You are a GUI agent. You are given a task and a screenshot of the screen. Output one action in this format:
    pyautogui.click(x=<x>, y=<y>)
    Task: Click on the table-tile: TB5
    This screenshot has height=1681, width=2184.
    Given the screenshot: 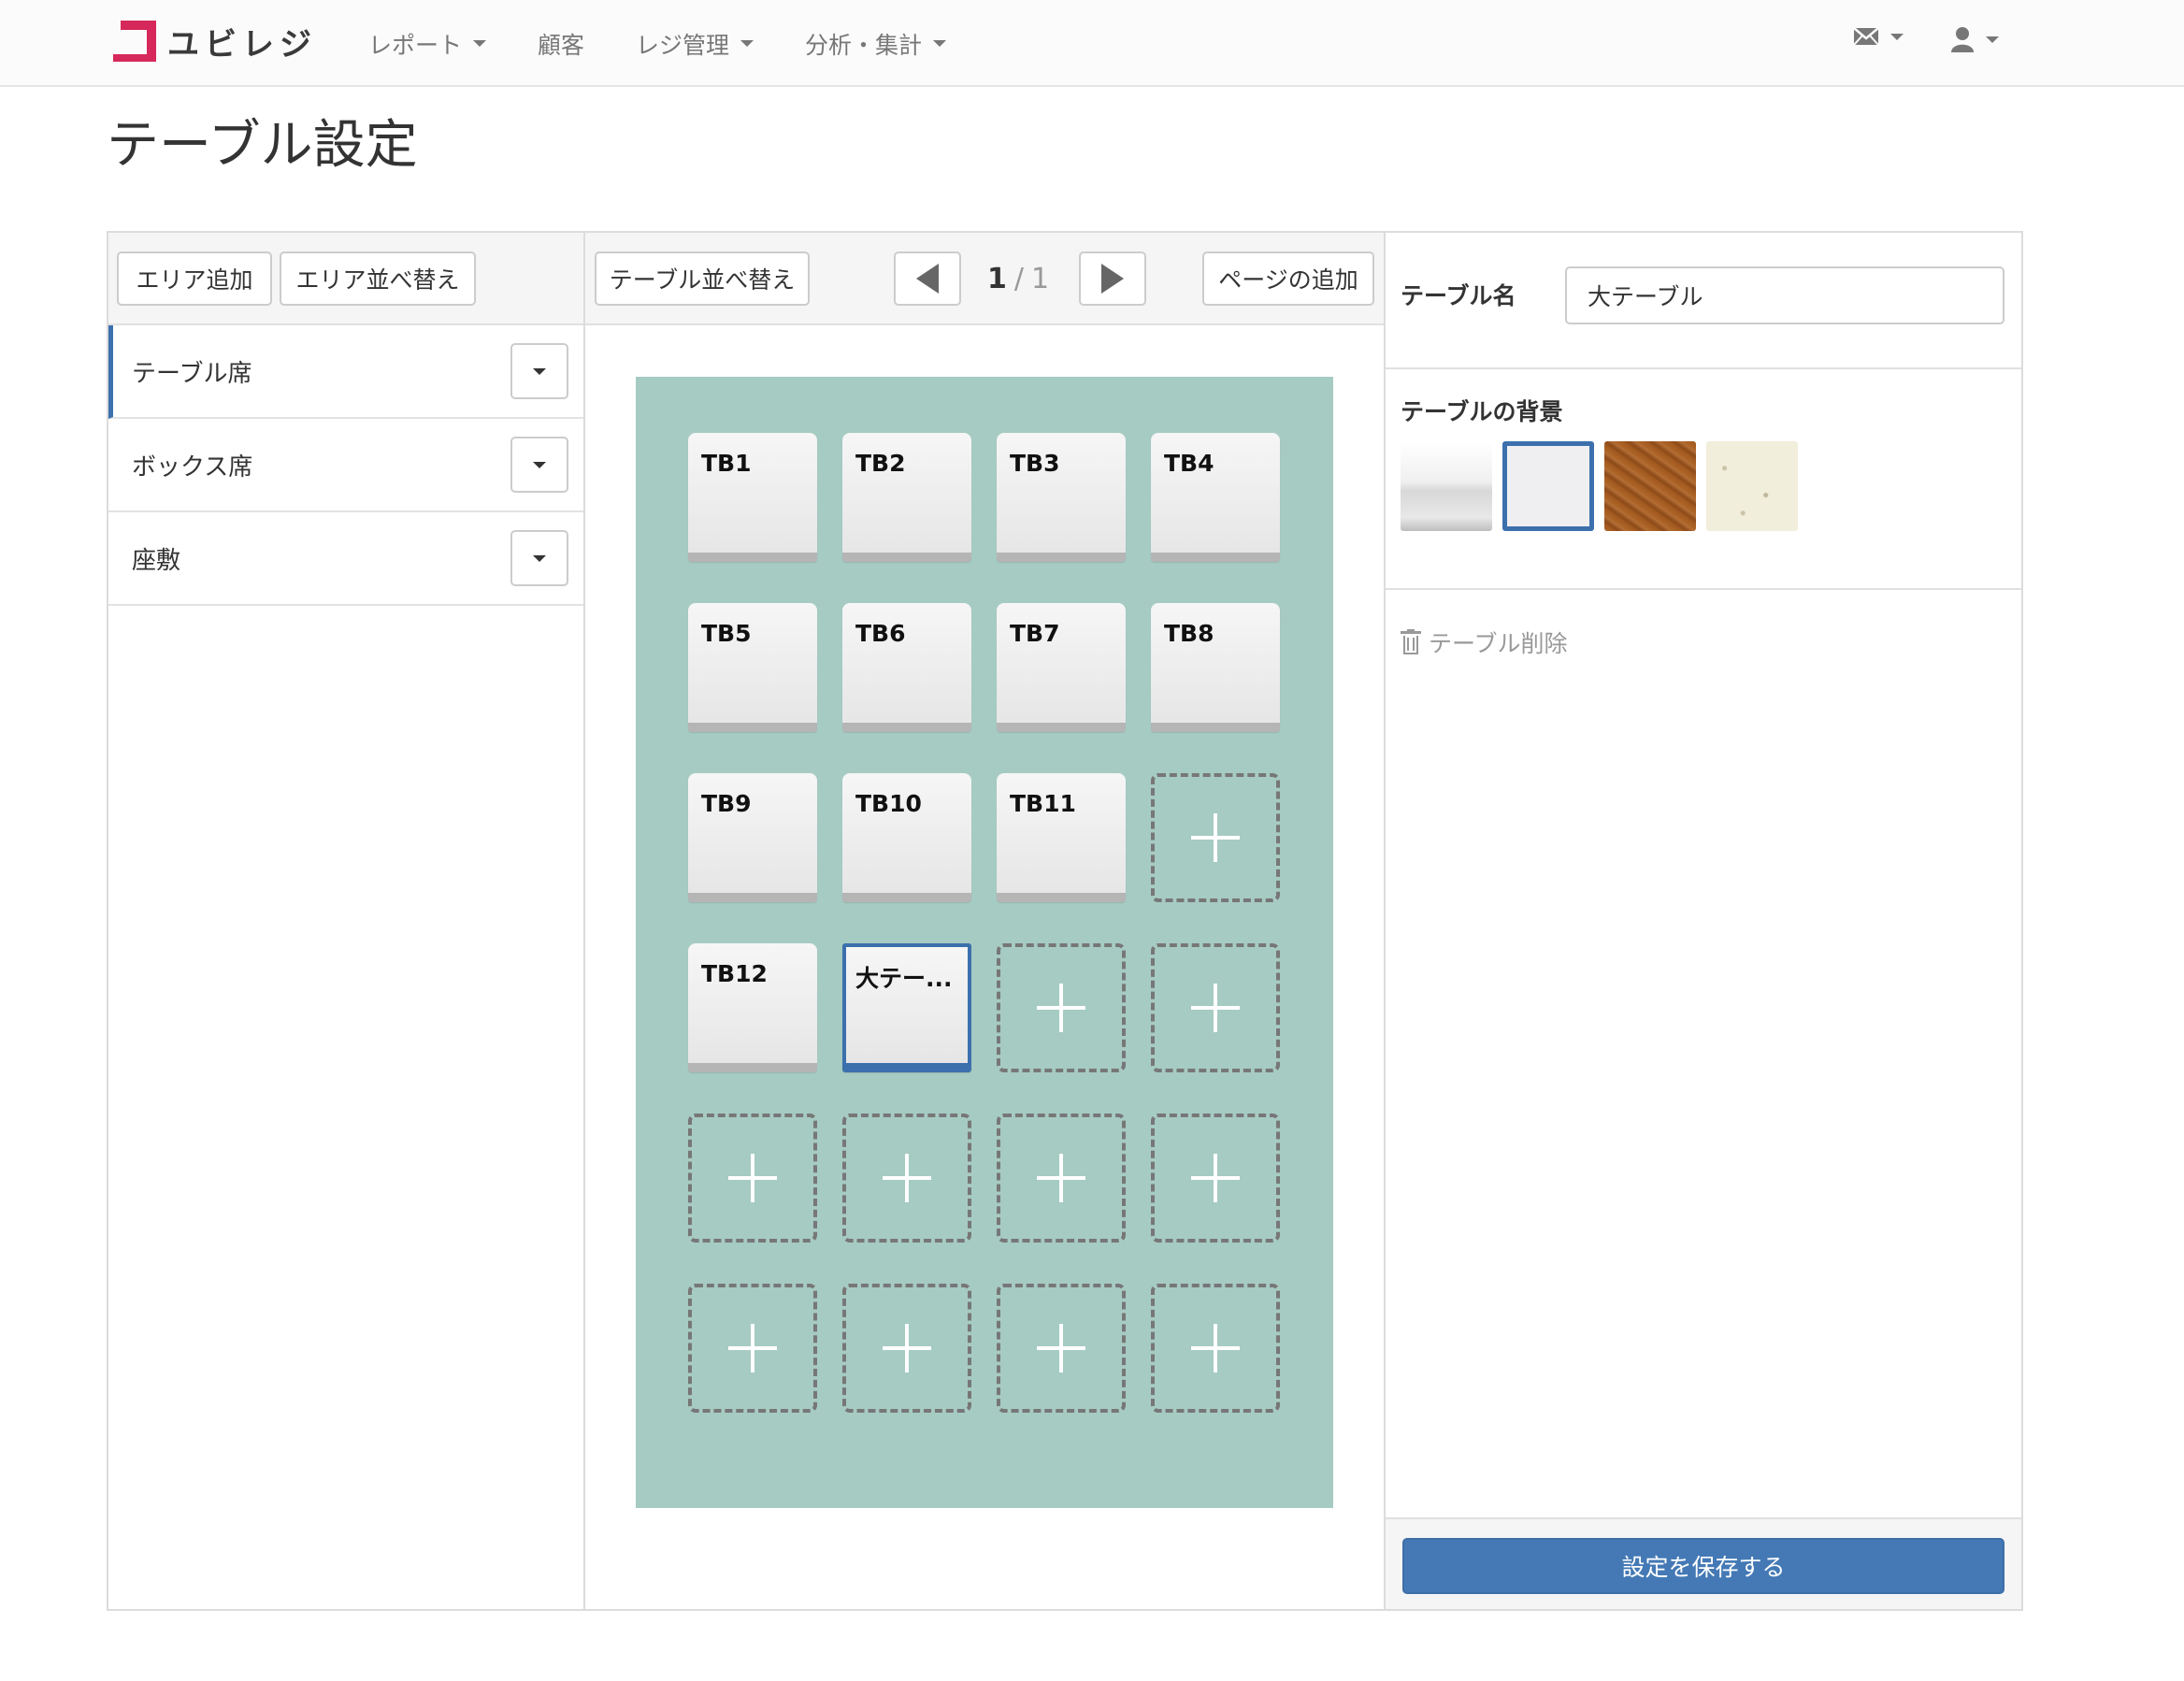 What is the action you would take?
    pyautogui.click(x=752, y=668)
    